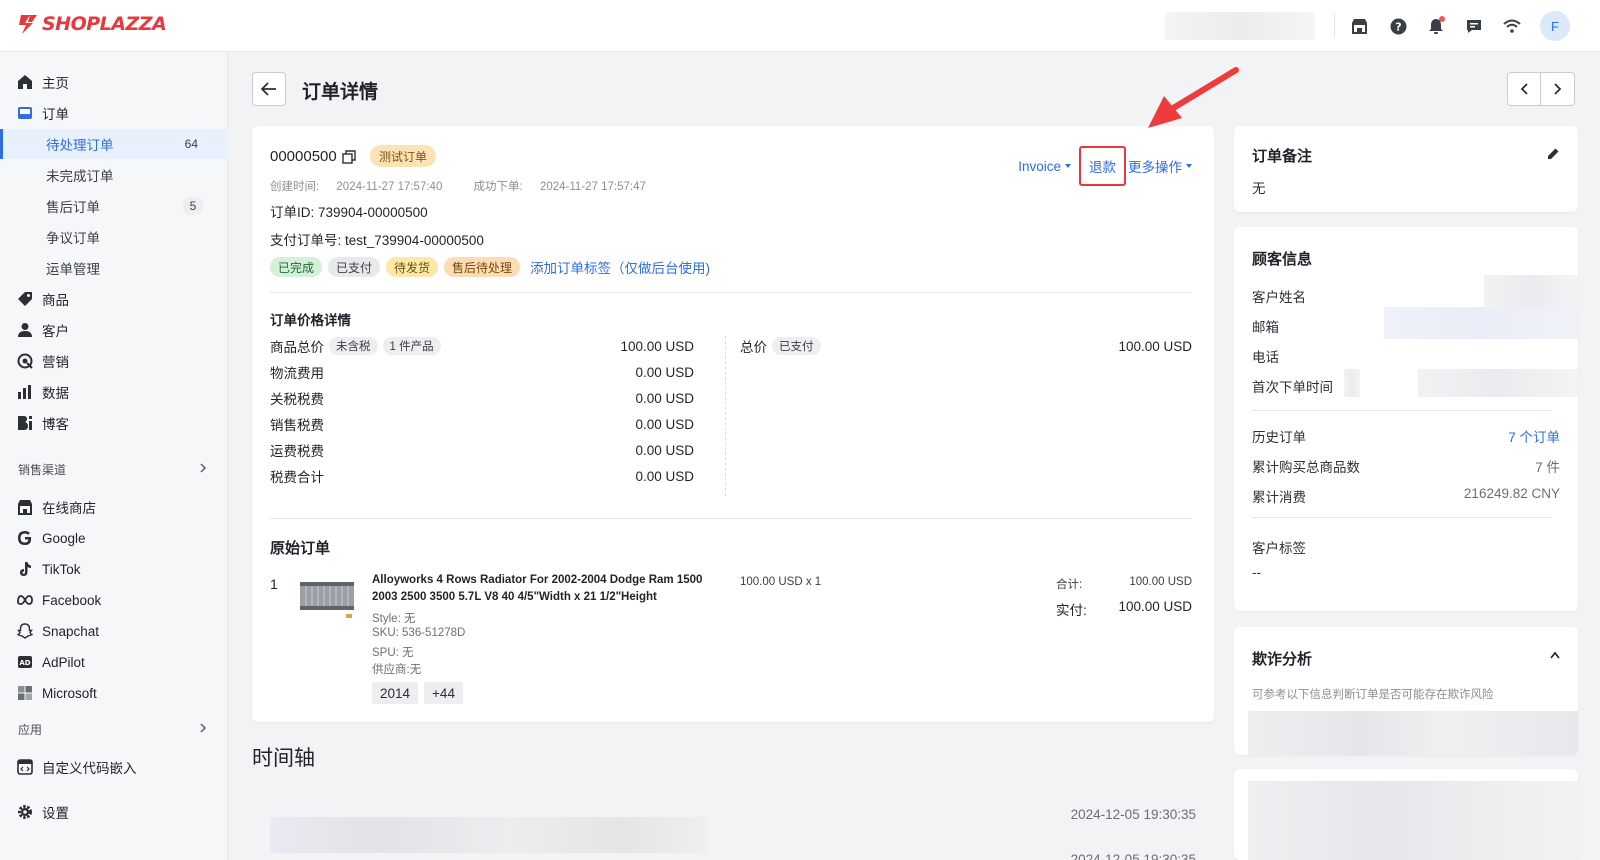 This screenshot has height=860, width=1600. What do you see at coordinates (1240, 26) in the screenshot?
I see `store-name-blurred` at bounding box center [1240, 26].